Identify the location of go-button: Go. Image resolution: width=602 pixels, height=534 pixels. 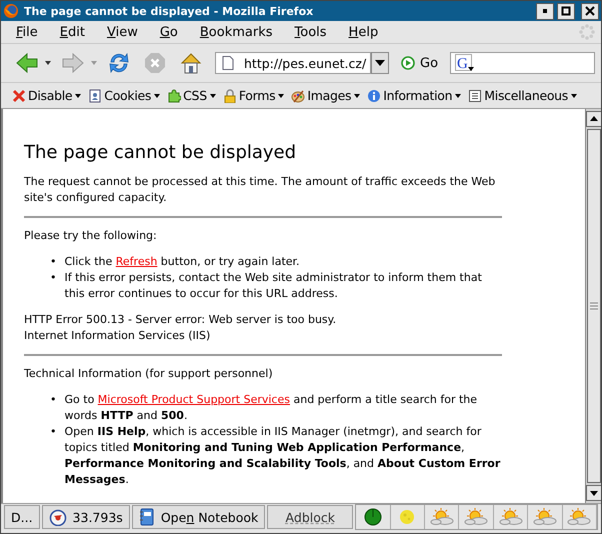
(419, 63).